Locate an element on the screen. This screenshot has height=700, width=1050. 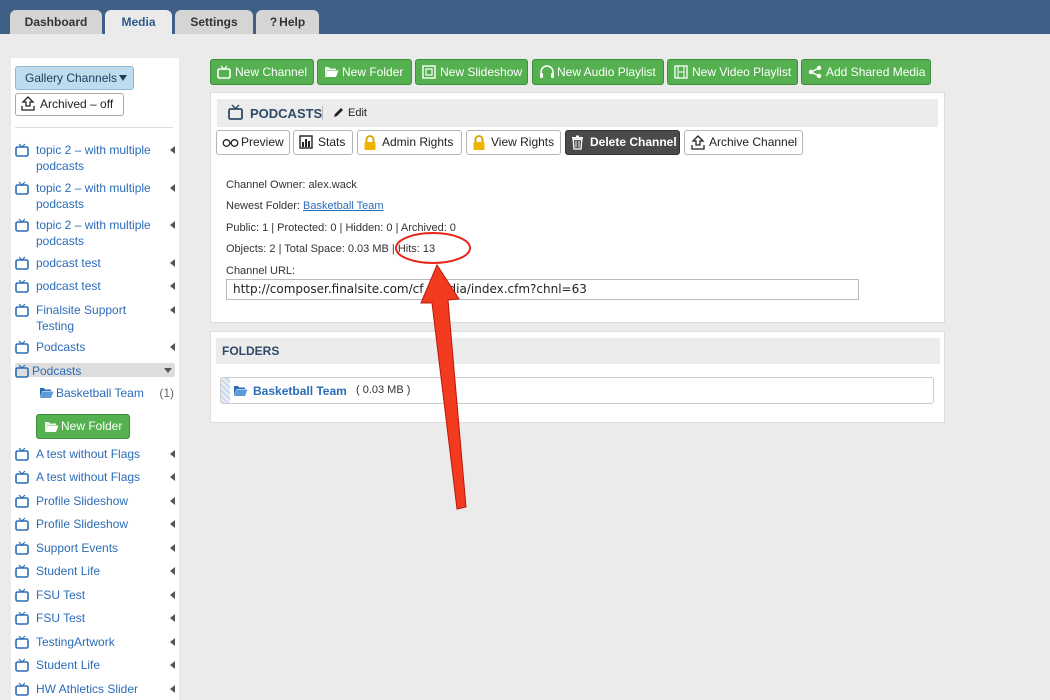
button-label: New Folder is located at coordinates (373, 72).